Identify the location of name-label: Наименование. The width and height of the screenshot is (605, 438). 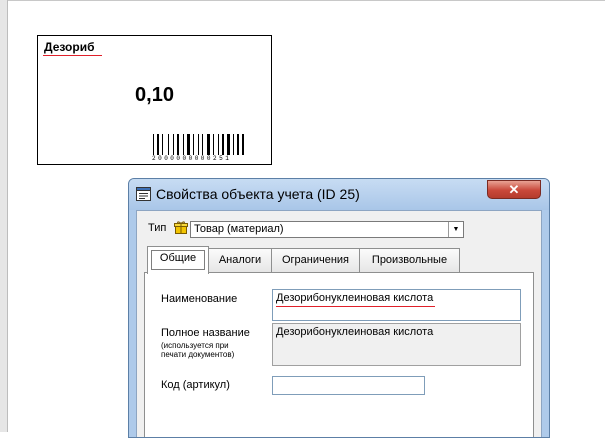
(199, 299).